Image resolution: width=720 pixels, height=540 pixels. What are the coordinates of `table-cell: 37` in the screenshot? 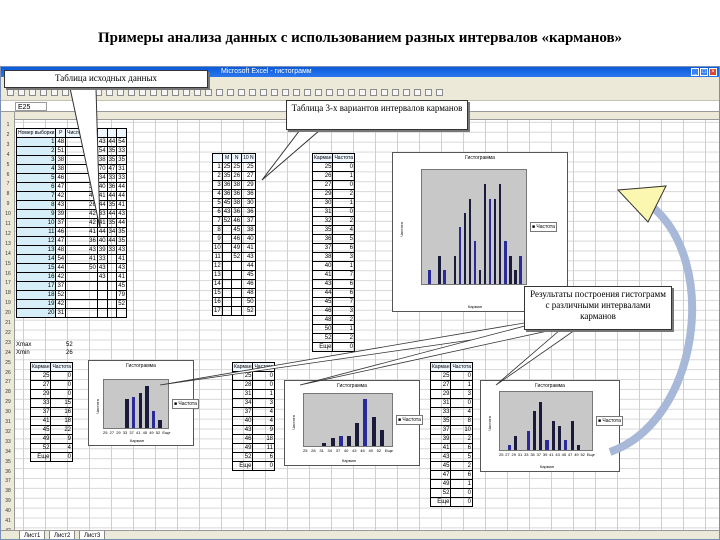 It's located at (61, 223).